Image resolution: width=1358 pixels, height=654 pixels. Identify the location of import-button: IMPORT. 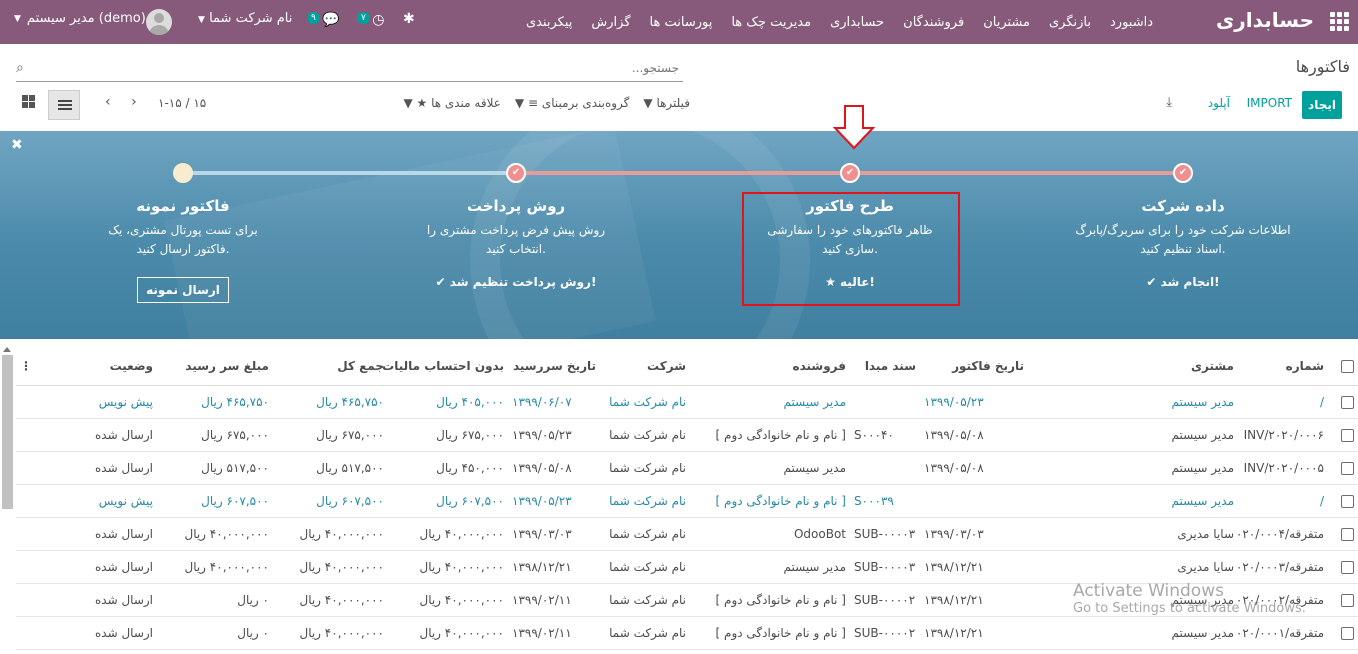
(1269, 103).